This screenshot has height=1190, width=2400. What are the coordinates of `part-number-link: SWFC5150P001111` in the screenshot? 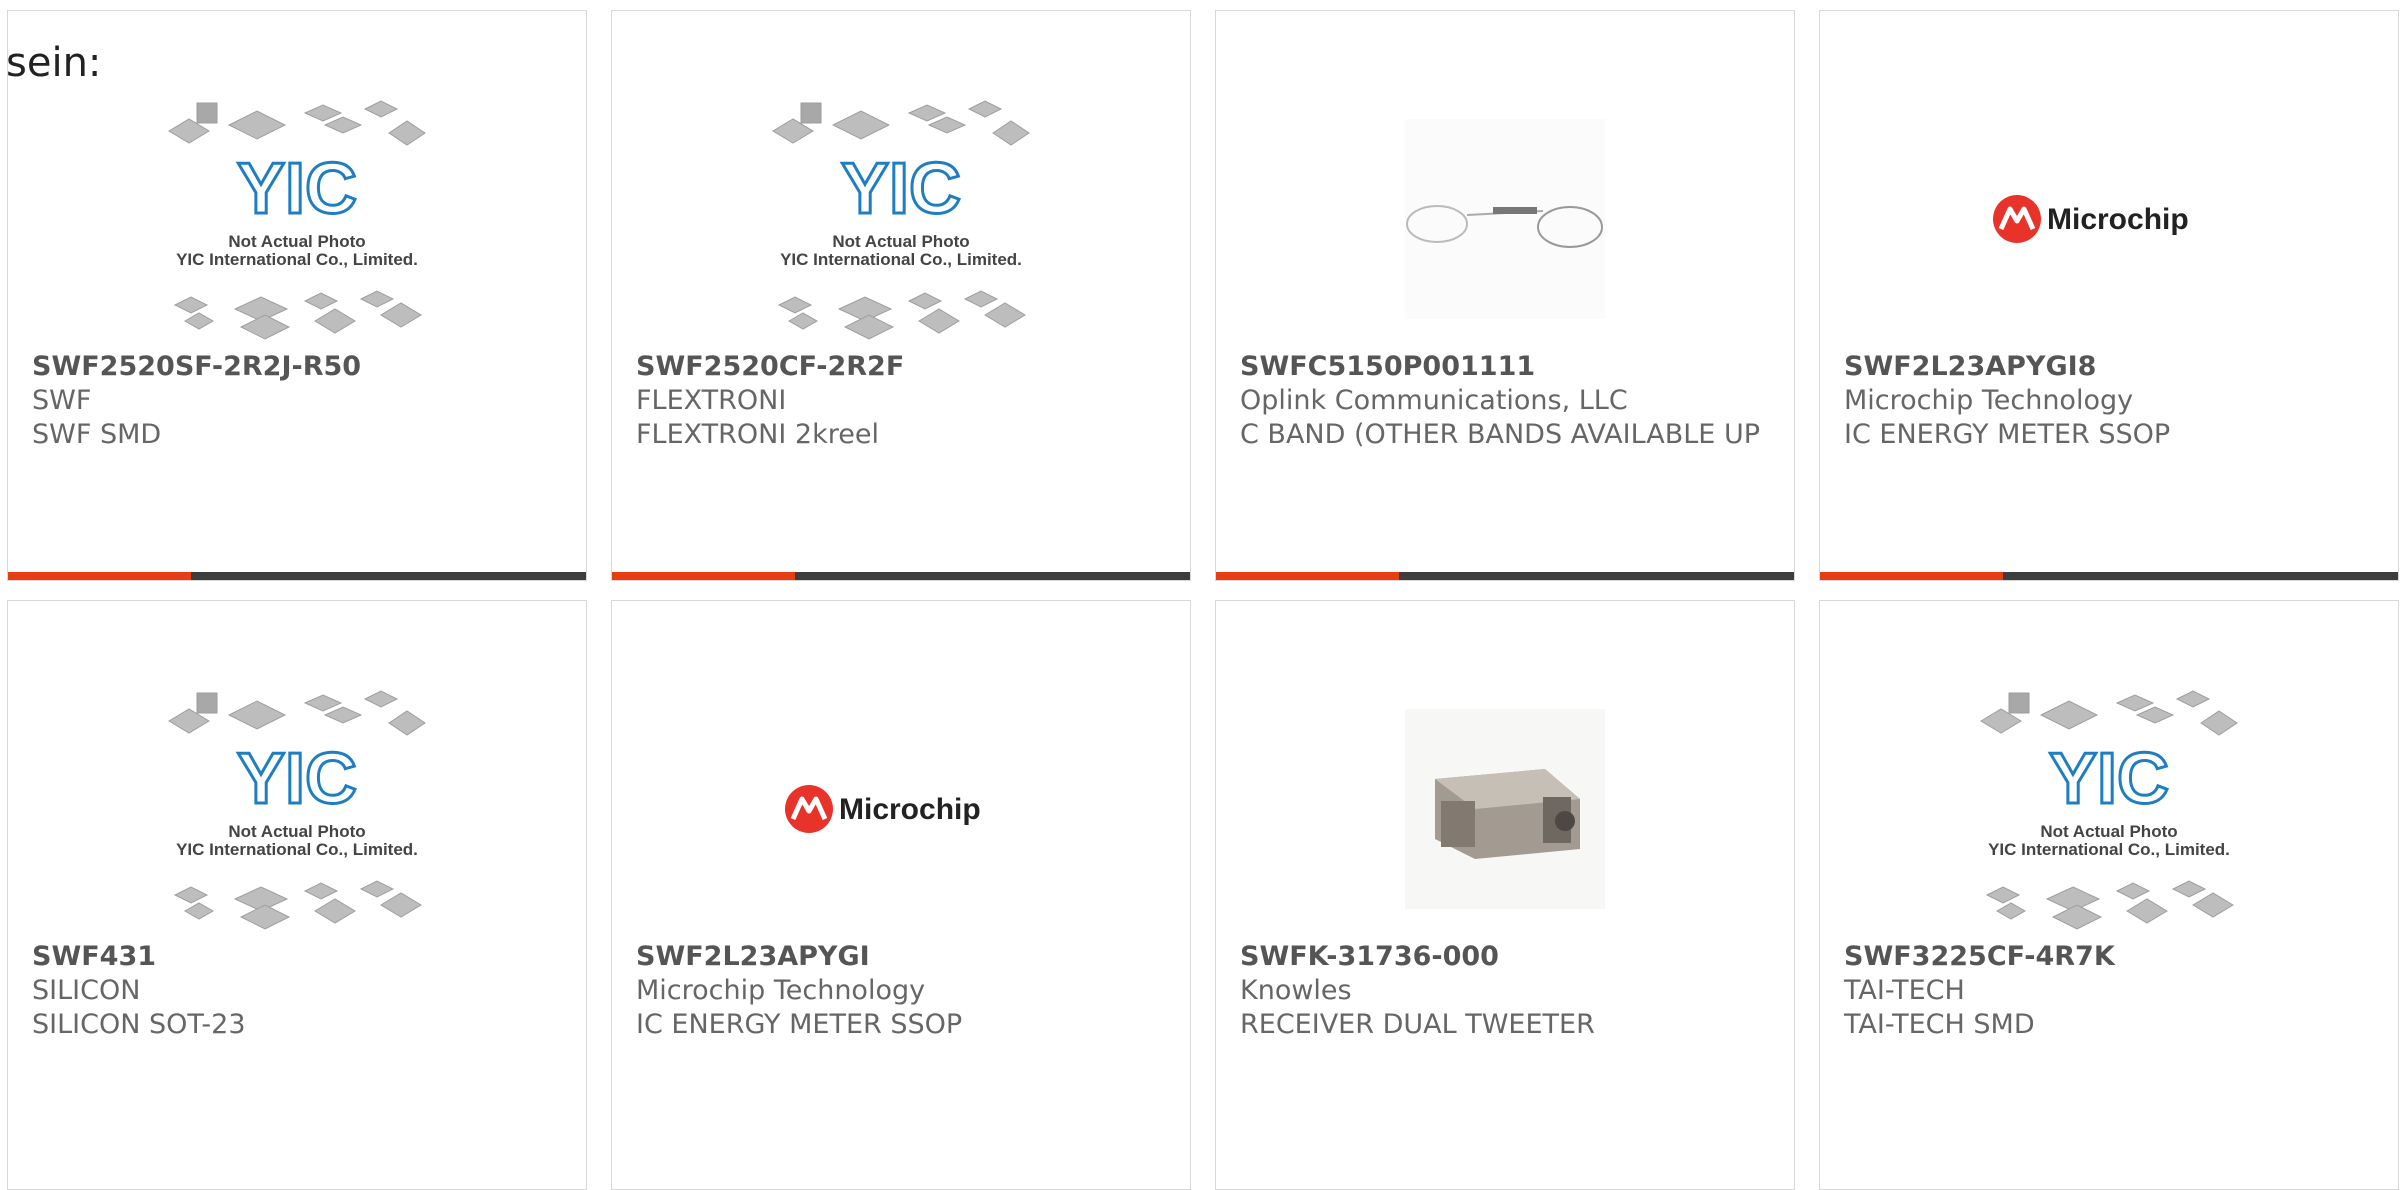 It's located at (1505, 367).